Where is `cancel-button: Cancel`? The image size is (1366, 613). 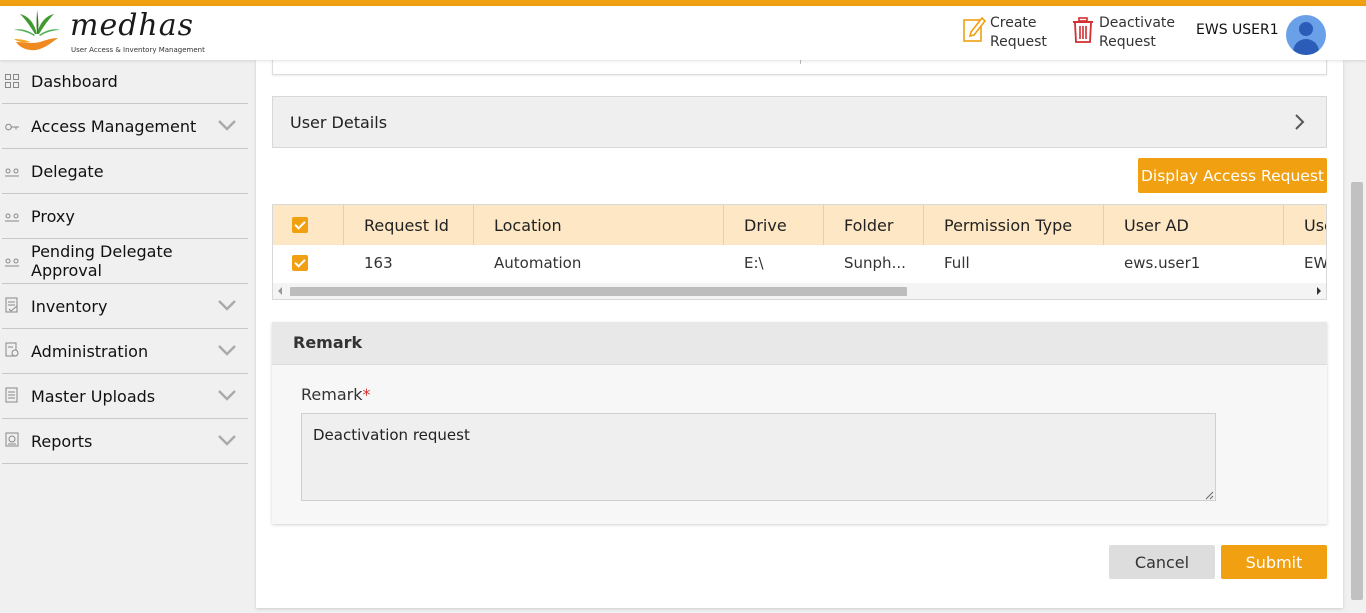 cancel-button: Cancel is located at coordinates (1162, 562).